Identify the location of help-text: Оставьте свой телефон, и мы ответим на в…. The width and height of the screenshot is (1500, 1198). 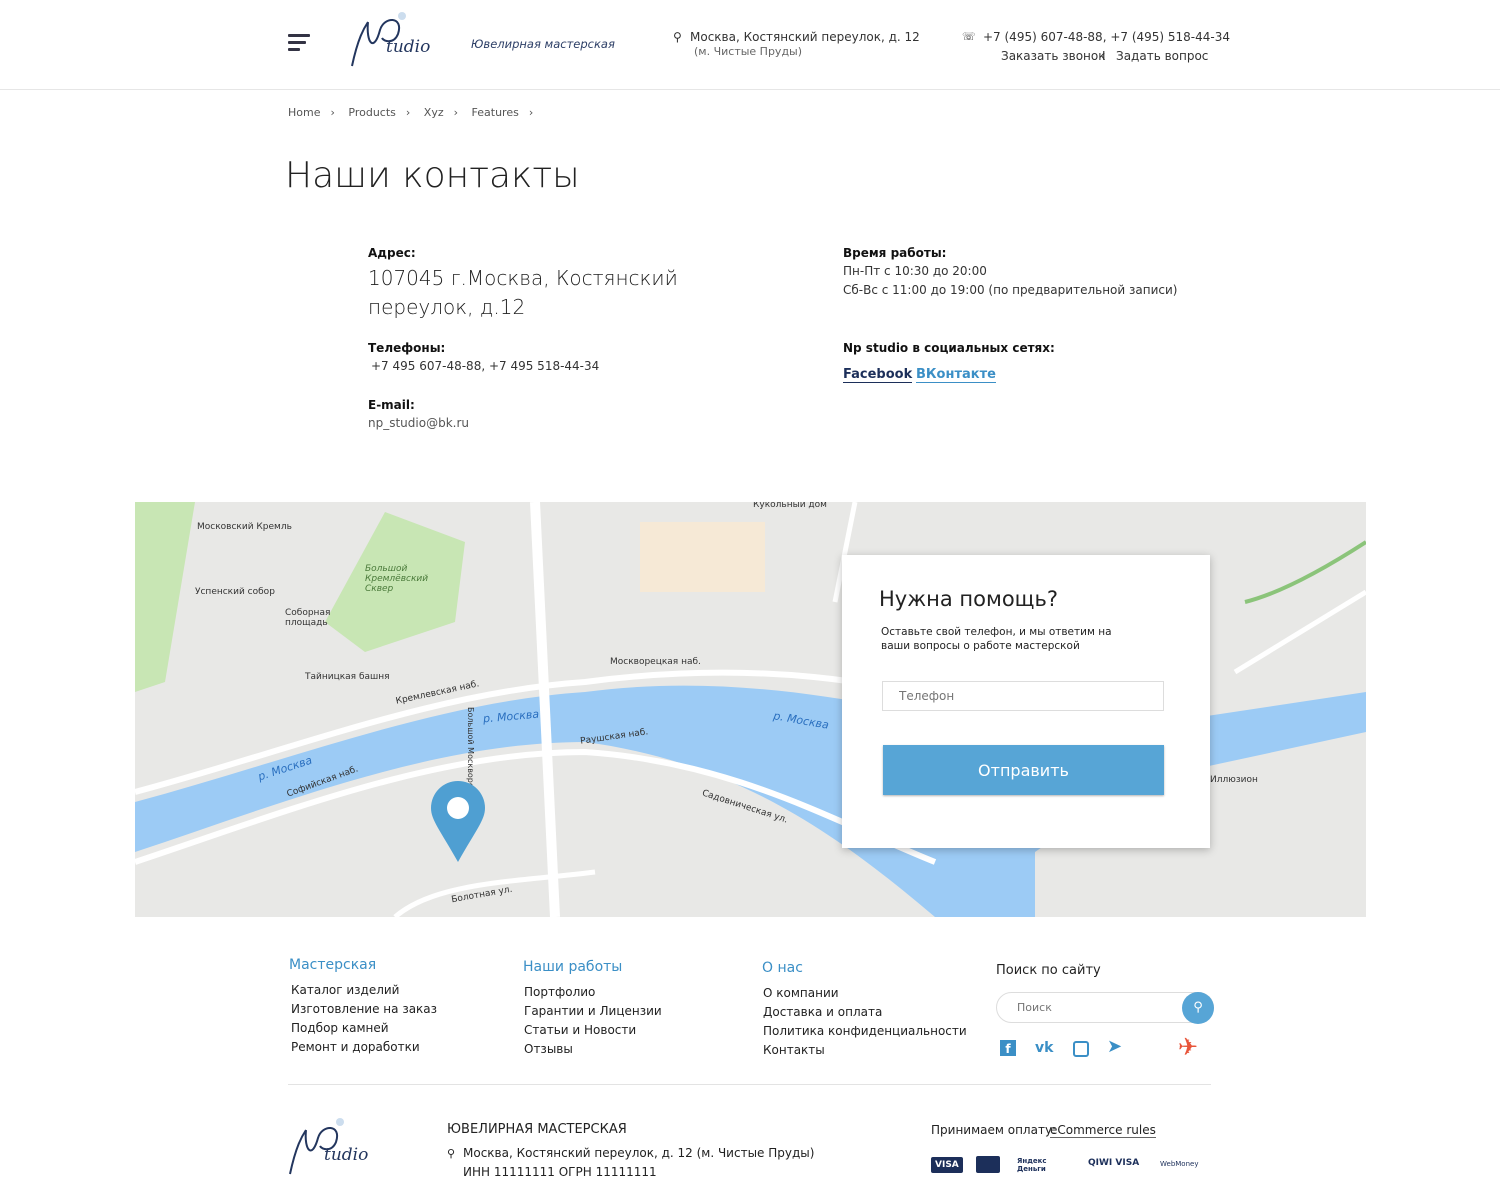
(996, 639).